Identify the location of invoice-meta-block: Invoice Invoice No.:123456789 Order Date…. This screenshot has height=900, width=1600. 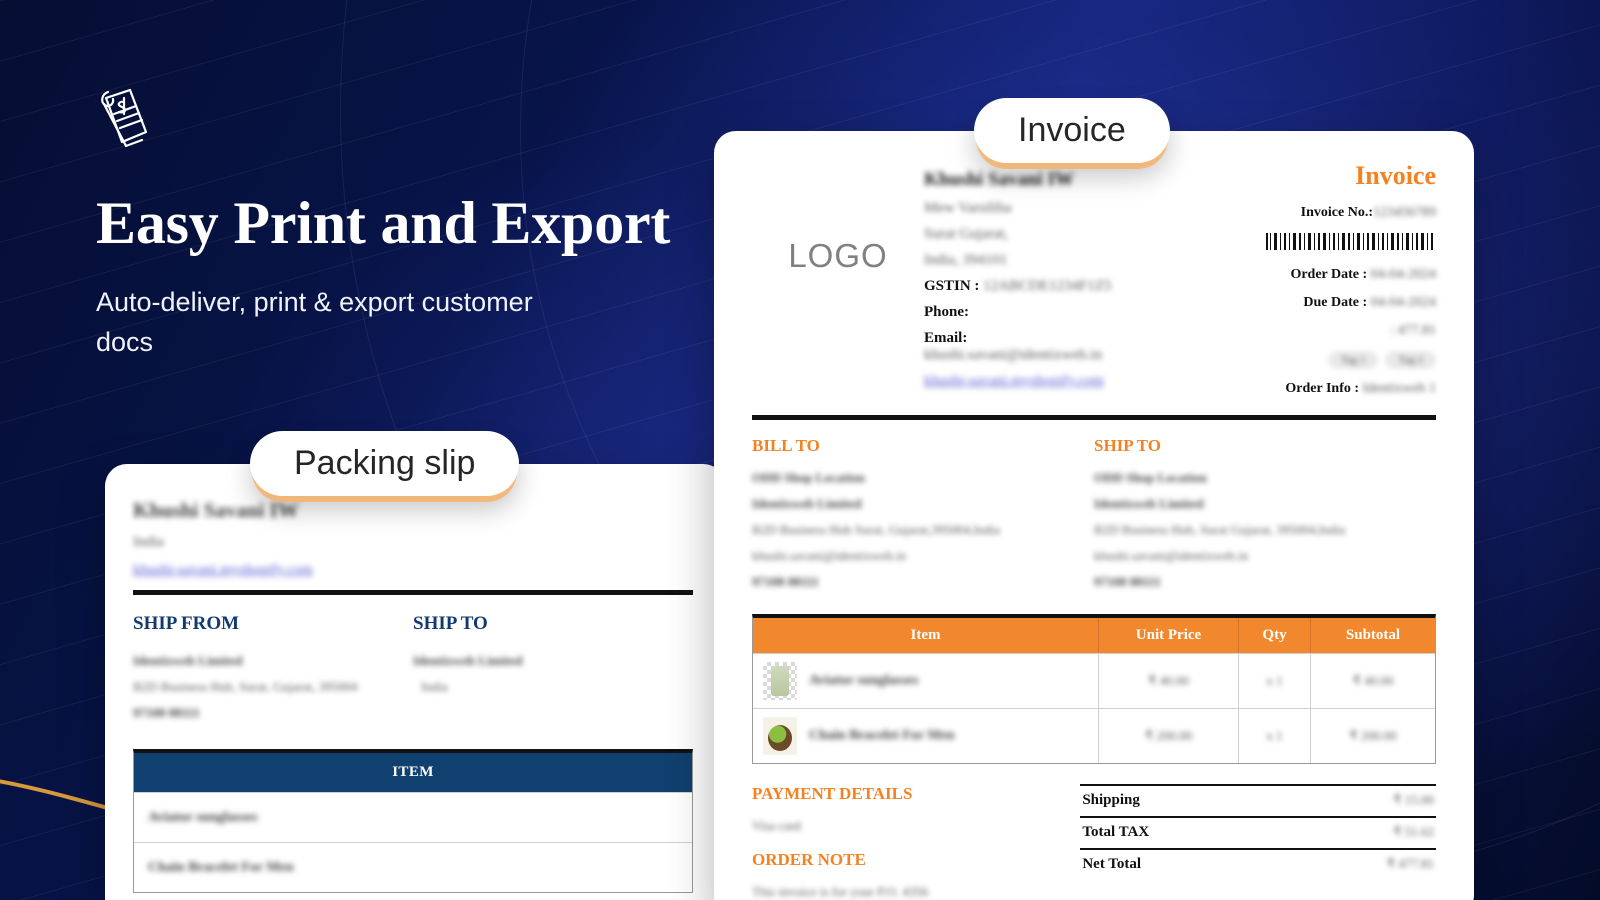
(1286, 283).